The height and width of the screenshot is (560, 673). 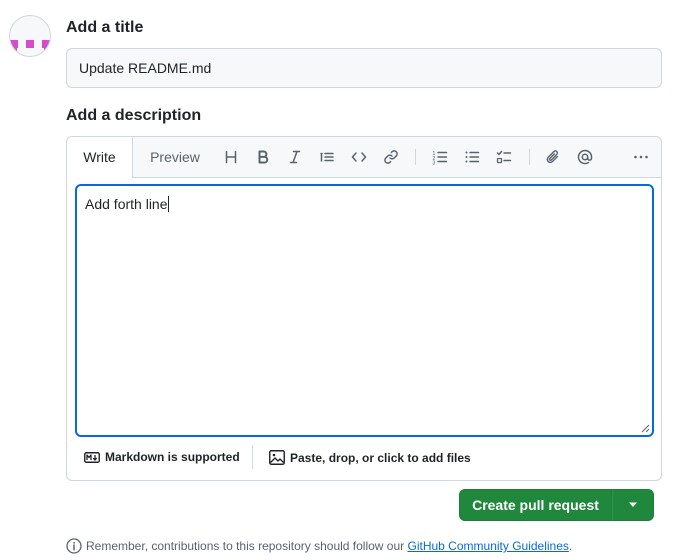 I want to click on svg-text: 3, so click(x=434, y=163).